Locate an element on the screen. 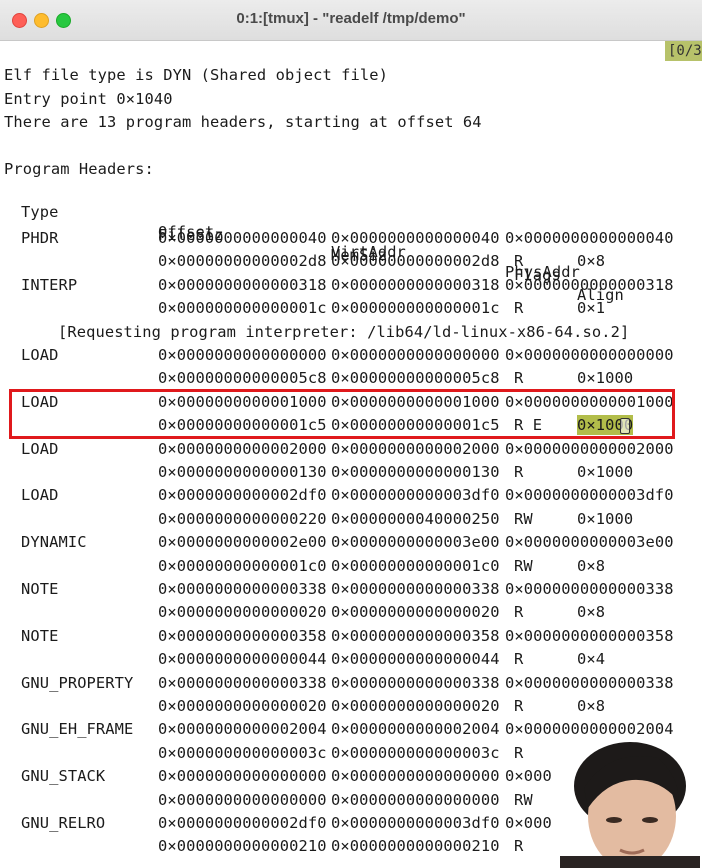 The image size is (702, 868). segment-memsiz: 0×00000000000002d8 is located at coordinates (415, 261).